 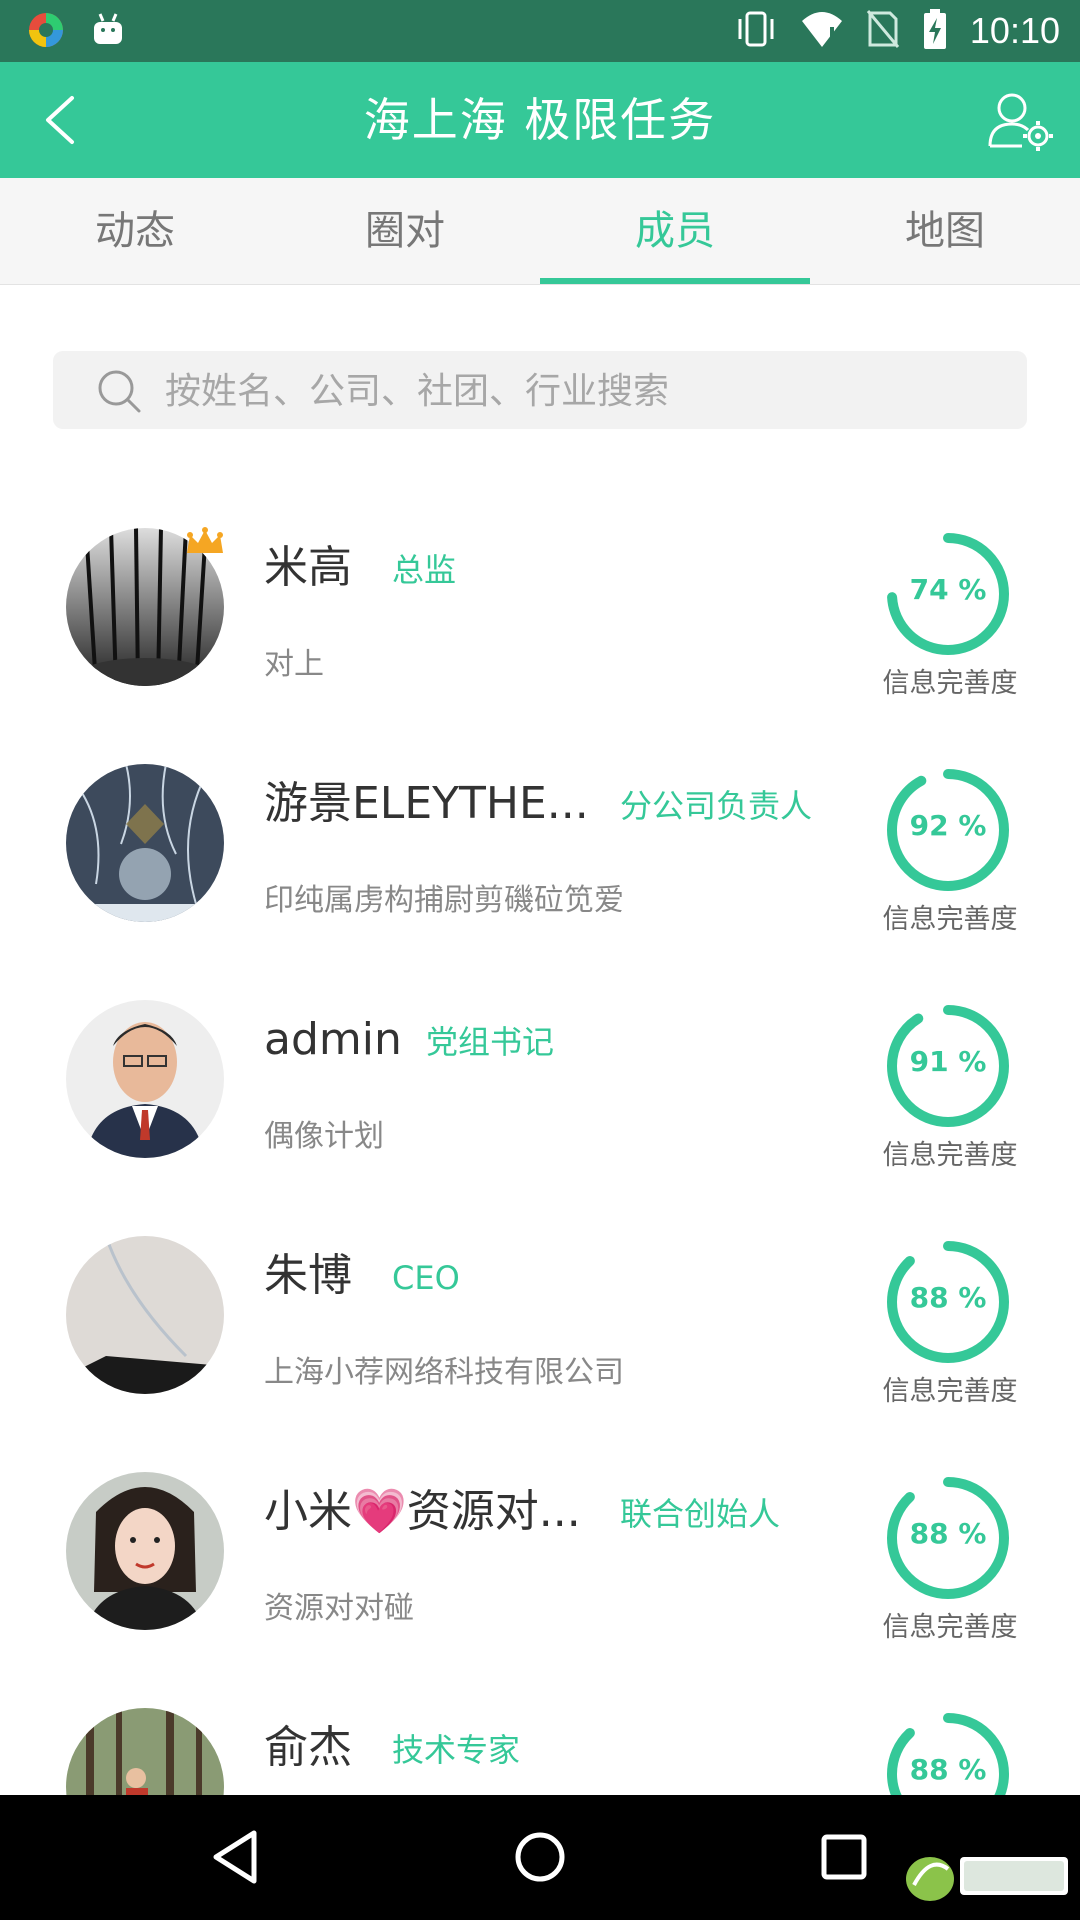 I want to click on member-role: 技术专家, so click(x=456, y=1750).